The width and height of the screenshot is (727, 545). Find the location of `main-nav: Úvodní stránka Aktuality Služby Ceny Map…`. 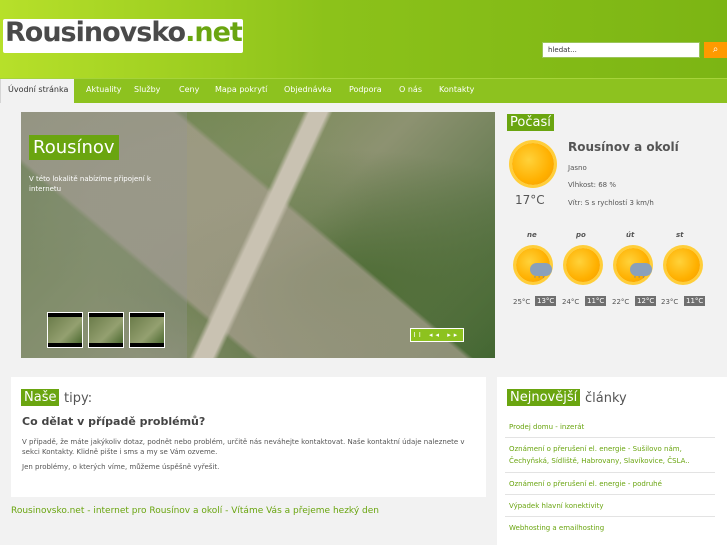

main-nav: Úvodní stránka Aktuality Služby Ceny Map… is located at coordinates (363, 90).